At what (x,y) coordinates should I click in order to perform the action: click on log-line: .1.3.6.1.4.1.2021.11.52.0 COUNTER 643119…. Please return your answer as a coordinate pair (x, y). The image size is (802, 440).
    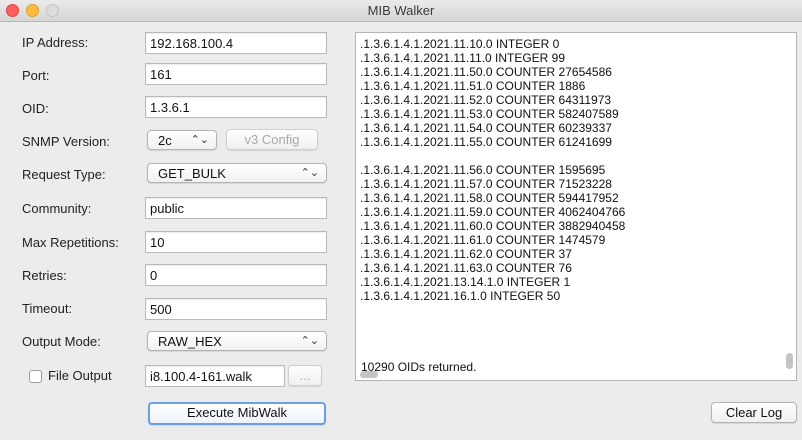
    Looking at the image, I should click on (486, 100).